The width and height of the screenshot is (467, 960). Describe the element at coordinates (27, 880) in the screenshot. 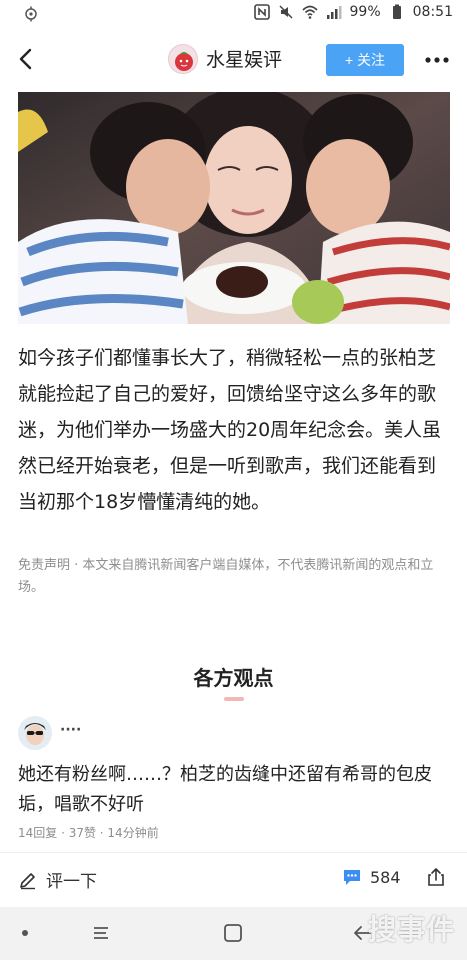

I see `pencil-icon` at that location.